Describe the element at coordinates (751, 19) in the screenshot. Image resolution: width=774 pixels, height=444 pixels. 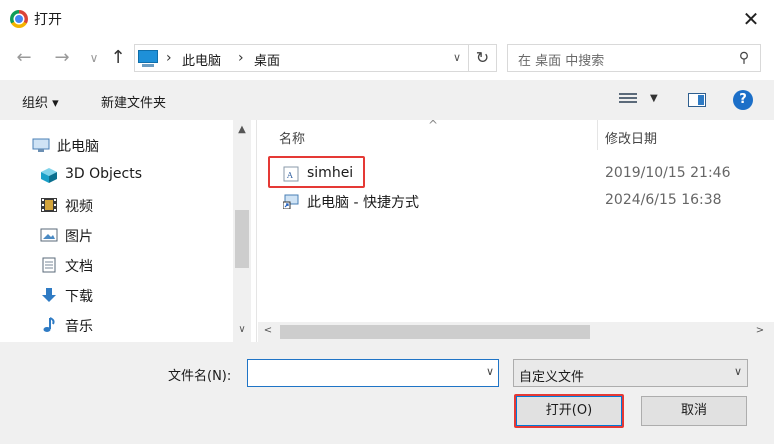
I see `close-button: ✕` at that location.